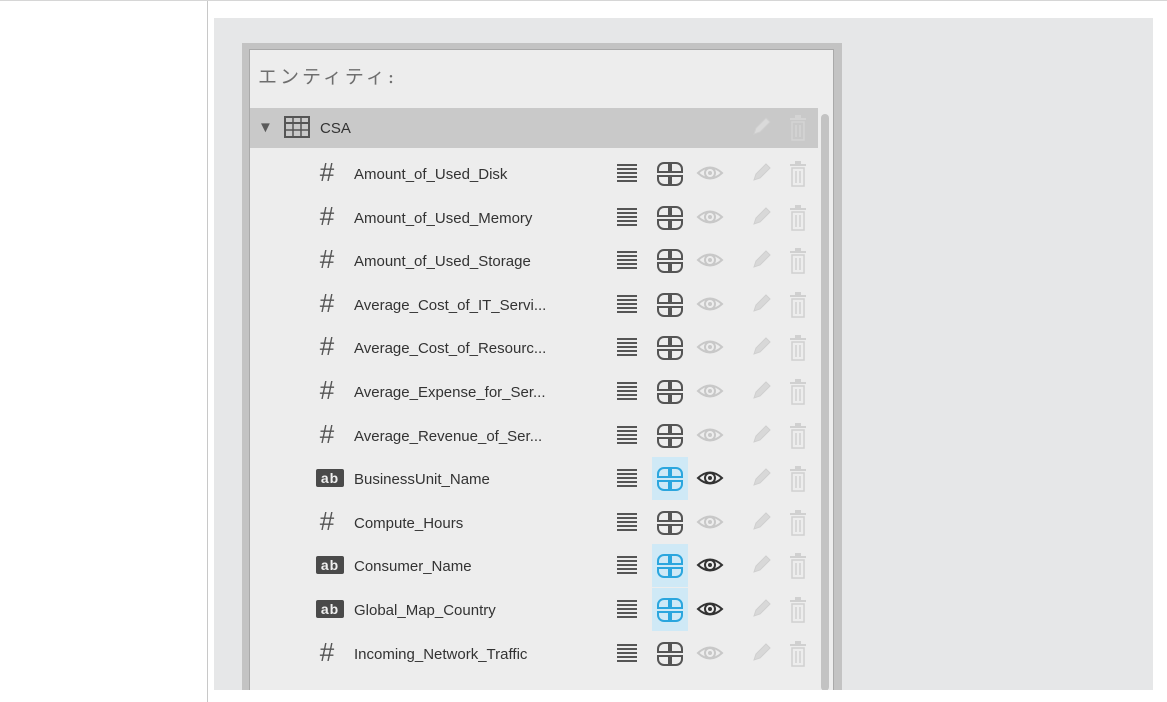 Image resolution: width=1167 pixels, height=702 pixels. Describe the element at coordinates (534, 522) in the screenshot. I see `field-row: # Compute_Hours` at that location.